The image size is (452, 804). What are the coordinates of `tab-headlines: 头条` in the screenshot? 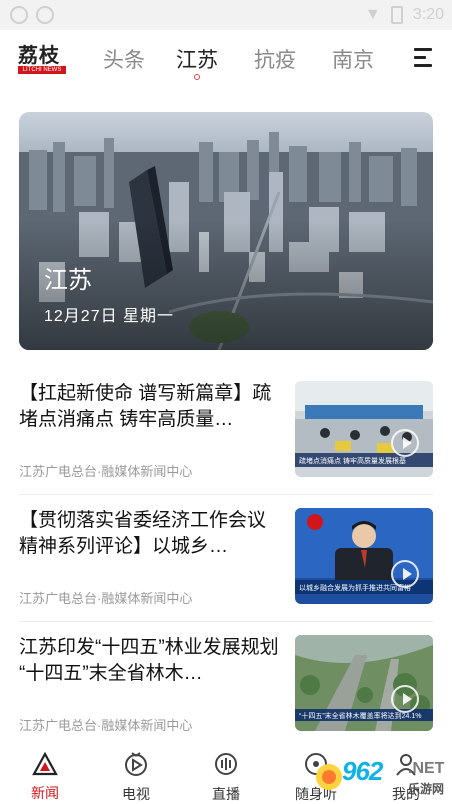 It's located at (124, 59).